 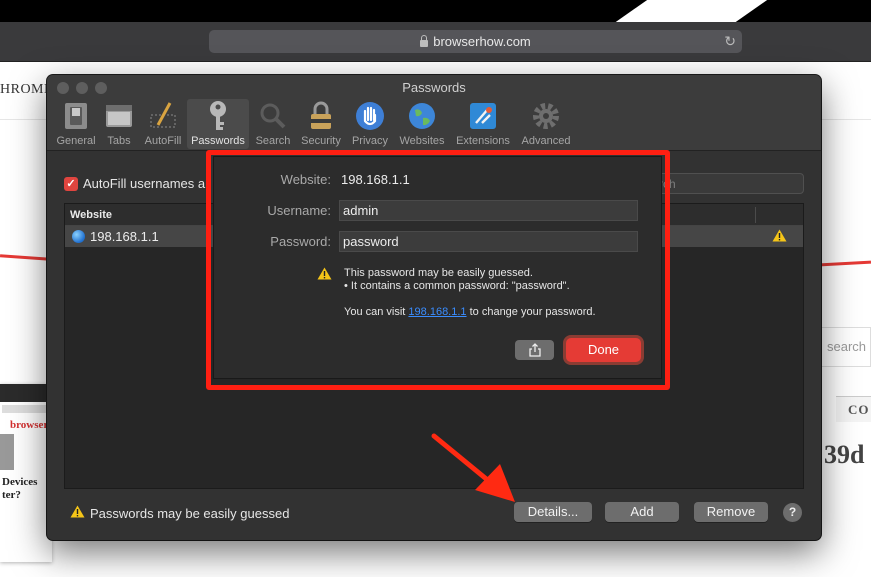 I want to click on autofill-option: ✓ AutoFill usernames a, so click(x=134, y=183).